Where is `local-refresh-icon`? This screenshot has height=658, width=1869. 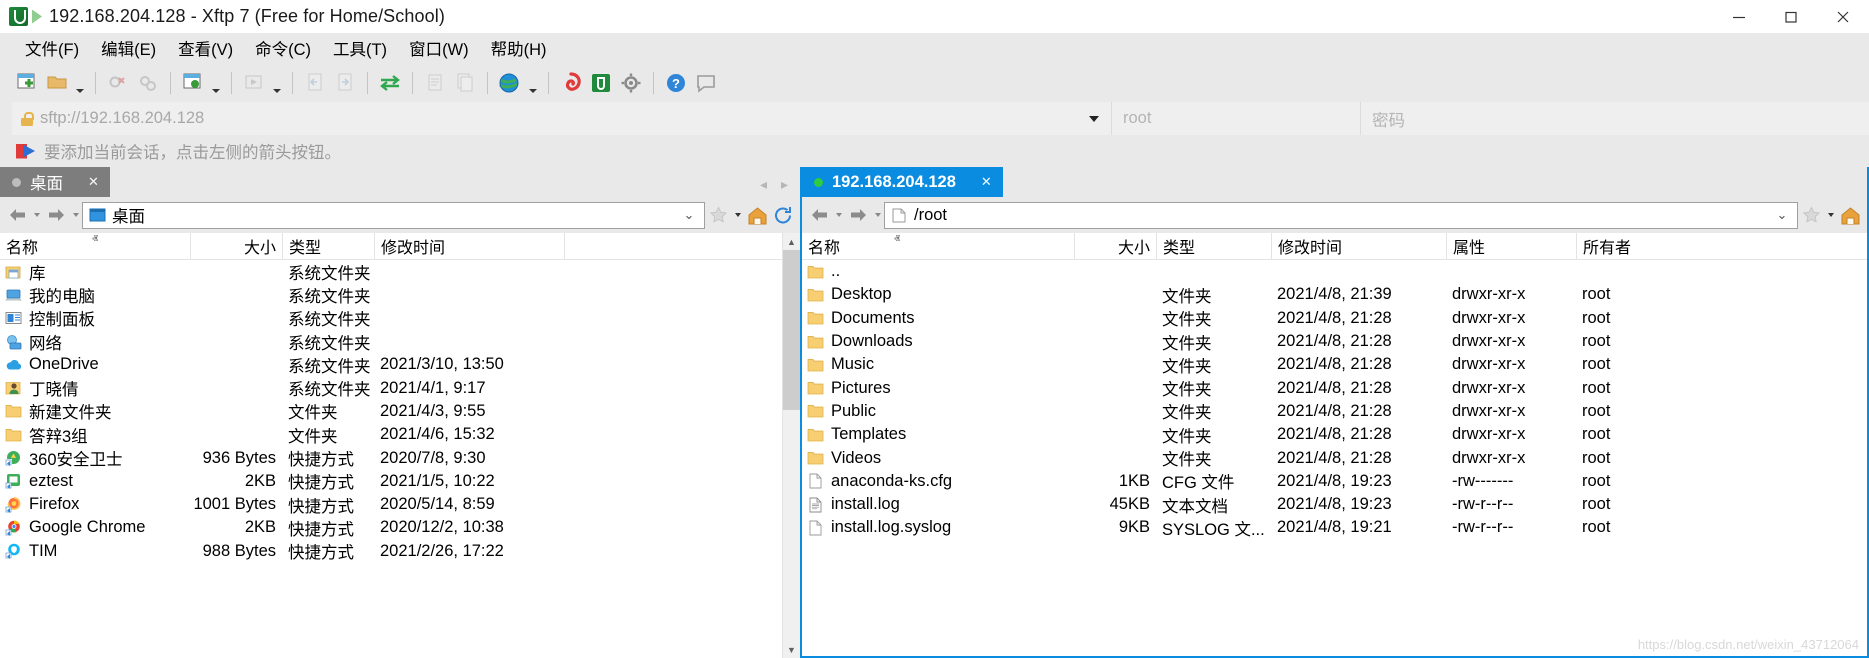
local-refresh-icon is located at coordinates (783, 215).